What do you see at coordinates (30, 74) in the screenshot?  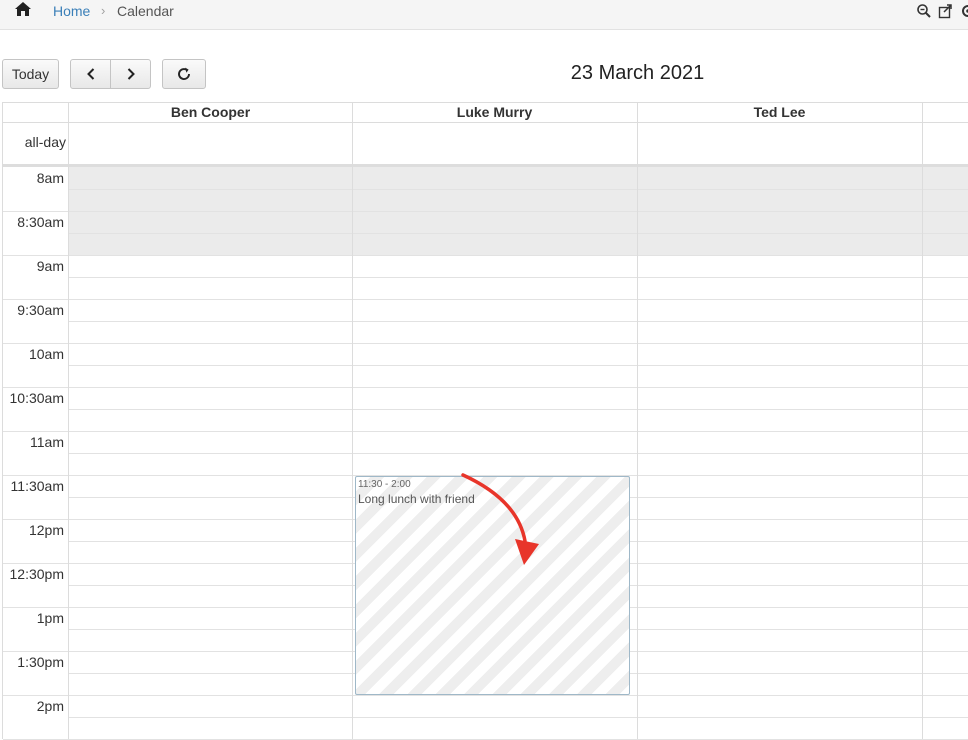 I see `today-button: Today` at bounding box center [30, 74].